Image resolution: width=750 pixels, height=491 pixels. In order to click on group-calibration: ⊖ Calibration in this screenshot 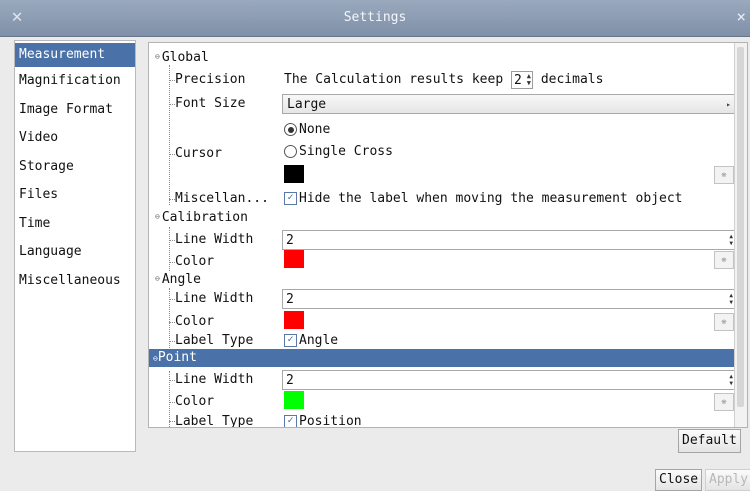, I will do `click(201, 218)`.